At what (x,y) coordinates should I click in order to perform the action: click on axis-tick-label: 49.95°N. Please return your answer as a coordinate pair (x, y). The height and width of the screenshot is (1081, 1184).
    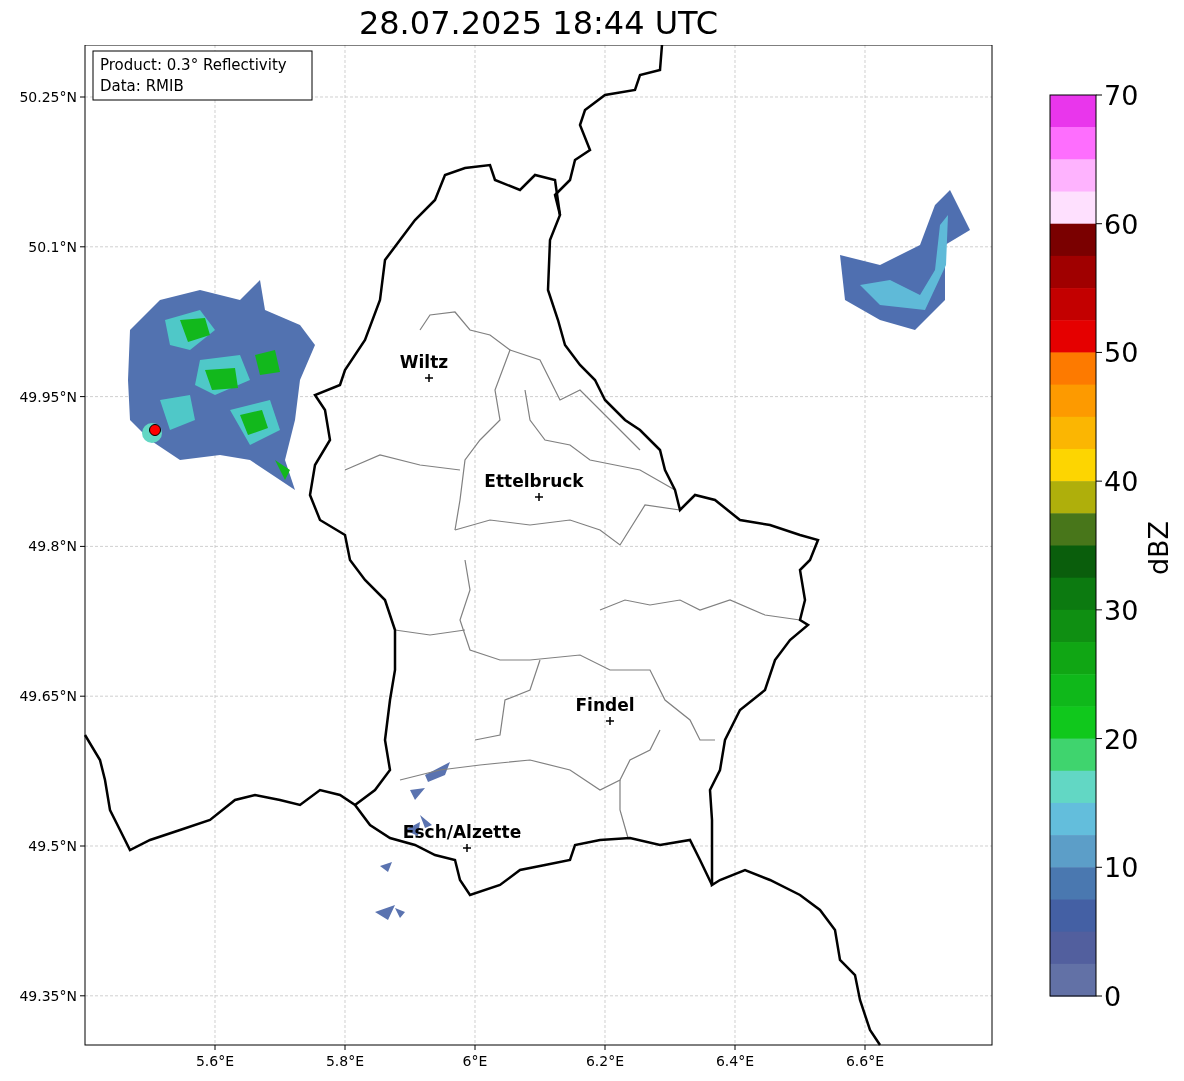
    Looking at the image, I should click on (48, 396).